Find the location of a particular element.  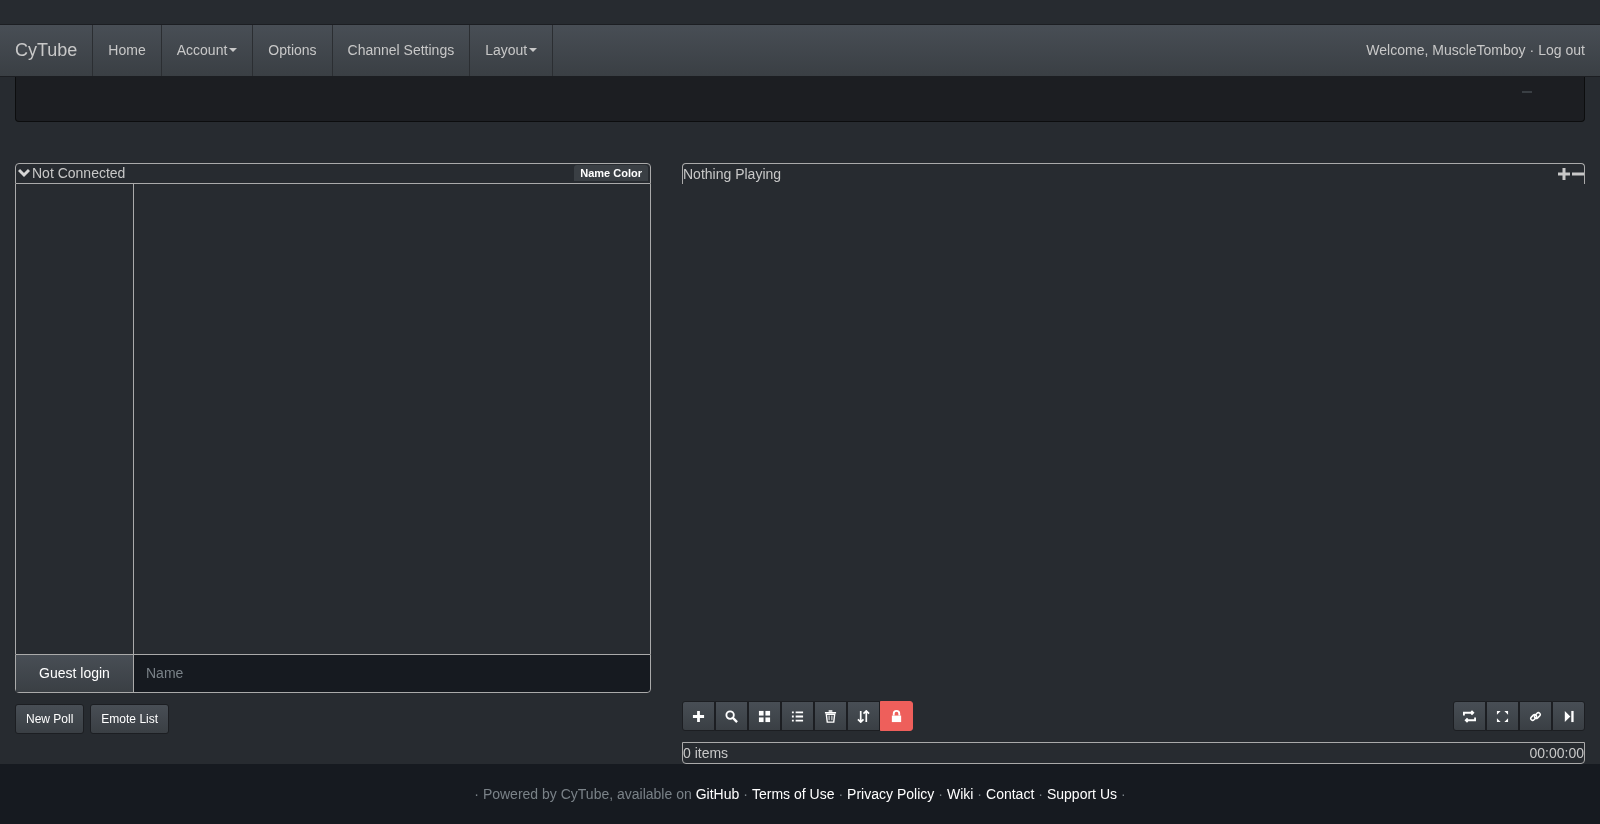

repeat-icon is located at coordinates (1469, 716).